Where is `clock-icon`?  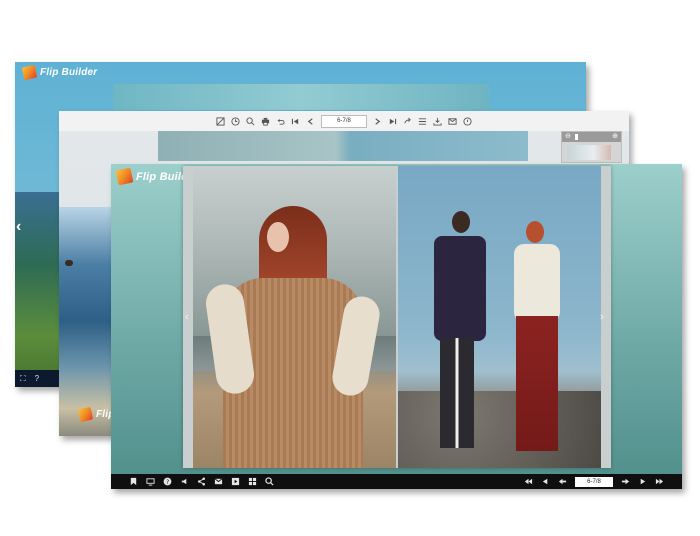 clock-icon is located at coordinates (235, 121).